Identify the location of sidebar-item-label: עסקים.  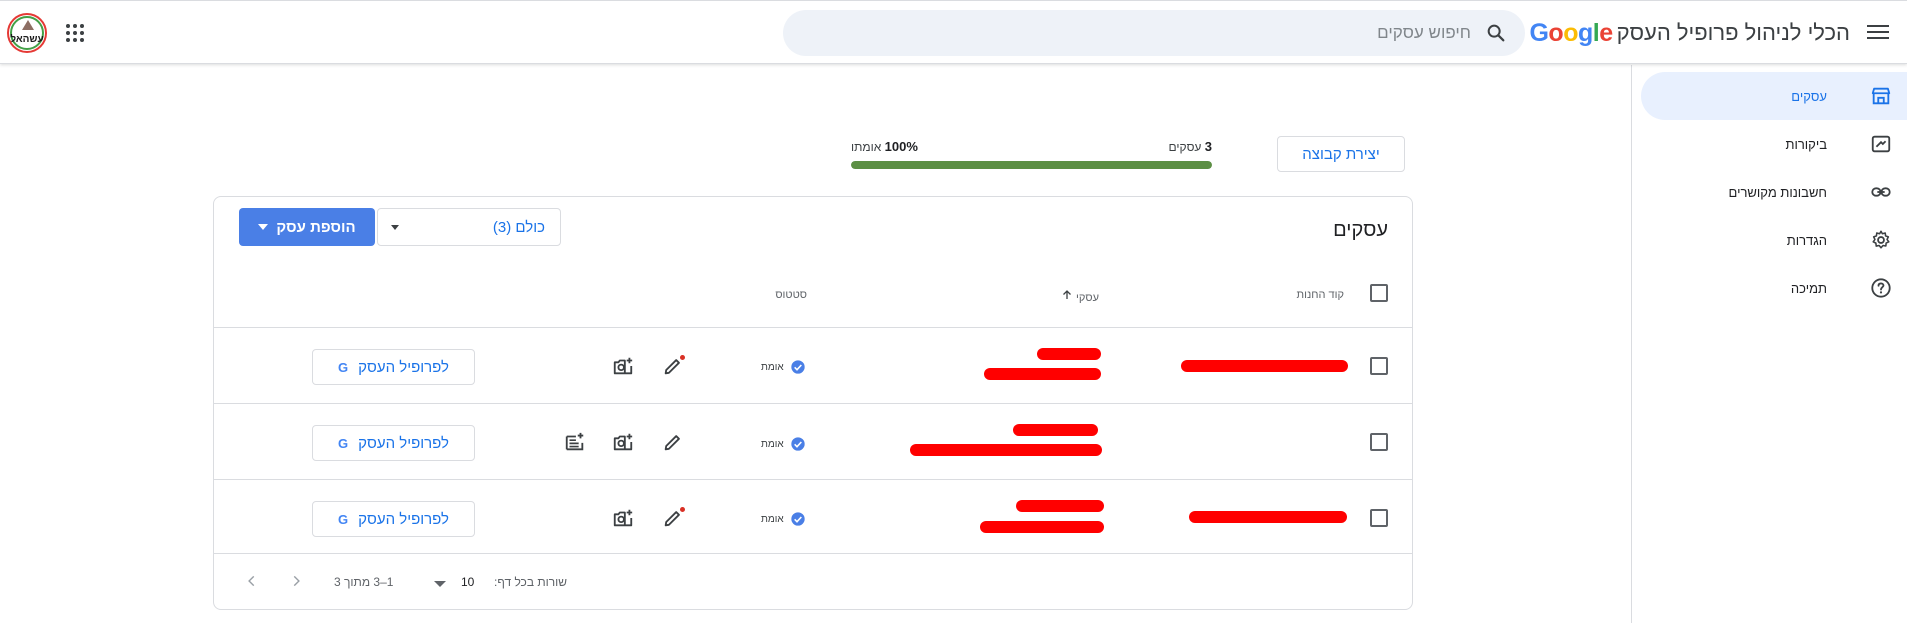
(1809, 96).